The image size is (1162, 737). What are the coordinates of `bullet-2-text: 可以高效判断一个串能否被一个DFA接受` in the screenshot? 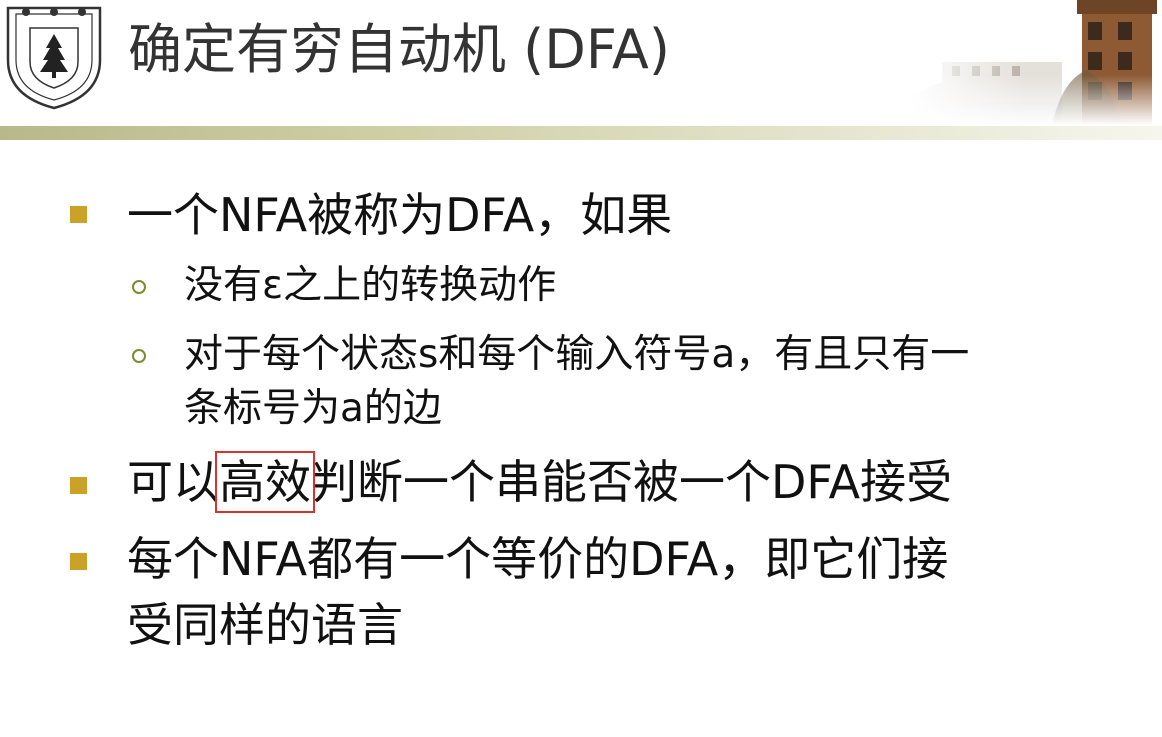 It's located at (539, 482).